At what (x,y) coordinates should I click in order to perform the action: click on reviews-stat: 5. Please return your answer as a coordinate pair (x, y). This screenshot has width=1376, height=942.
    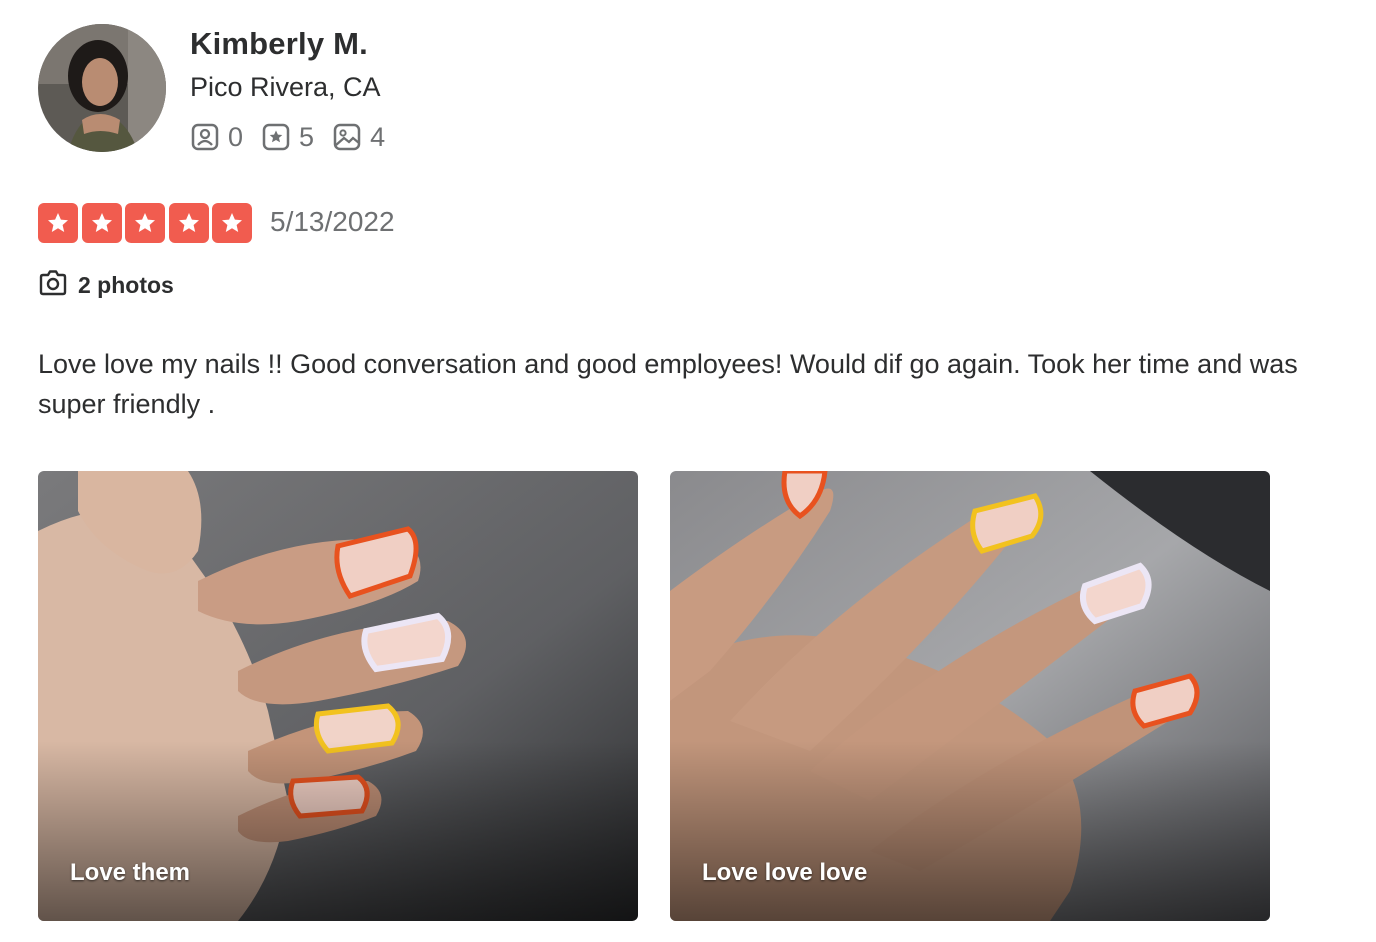
    Looking at the image, I should click on (287, 137).